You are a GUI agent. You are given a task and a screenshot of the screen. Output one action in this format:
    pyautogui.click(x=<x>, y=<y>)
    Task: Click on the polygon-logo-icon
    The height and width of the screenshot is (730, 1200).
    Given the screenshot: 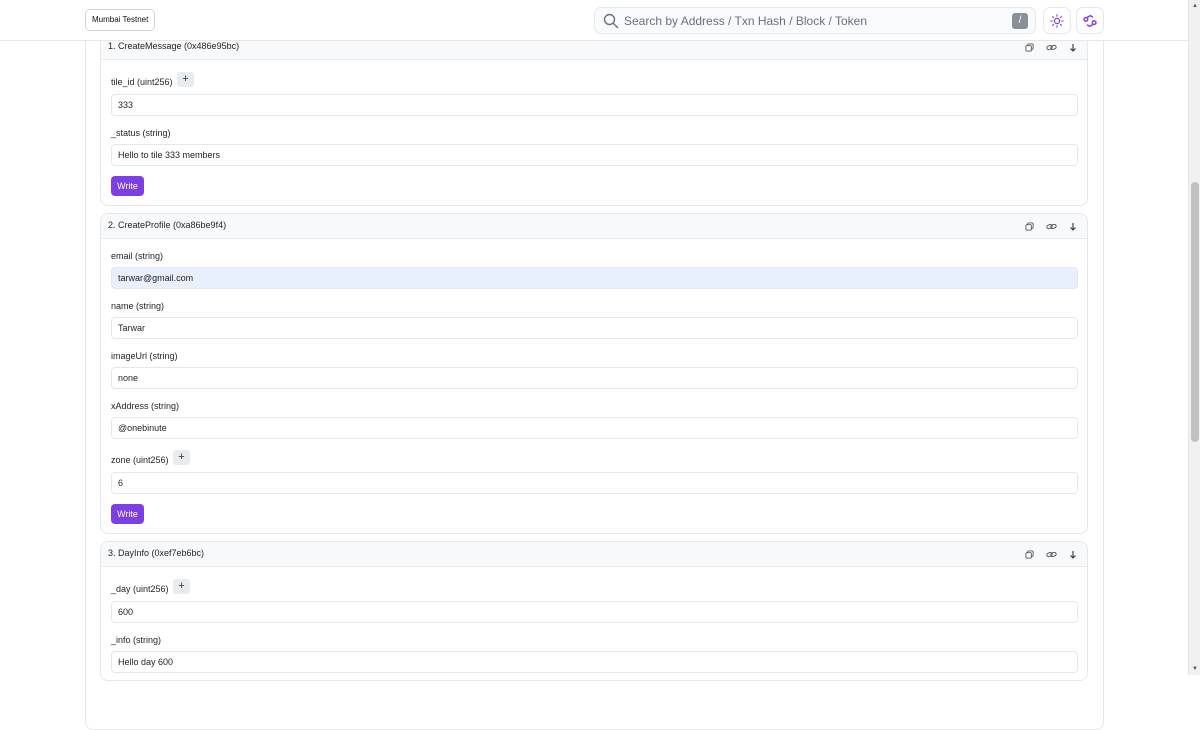 What is the action you would take?
    pyautogui.click(x=1090, y=20)
    